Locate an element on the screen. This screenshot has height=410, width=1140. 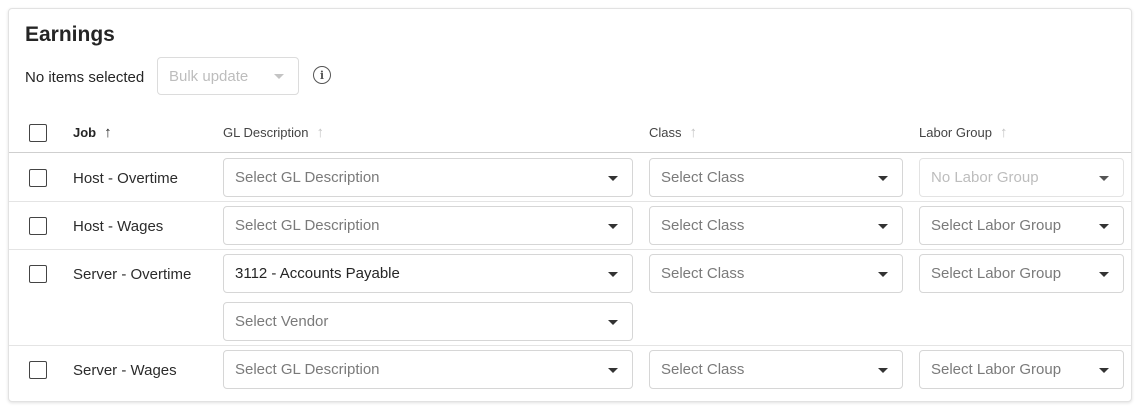
column-header-job: Job ↑ is located at coordinates (92, 132).